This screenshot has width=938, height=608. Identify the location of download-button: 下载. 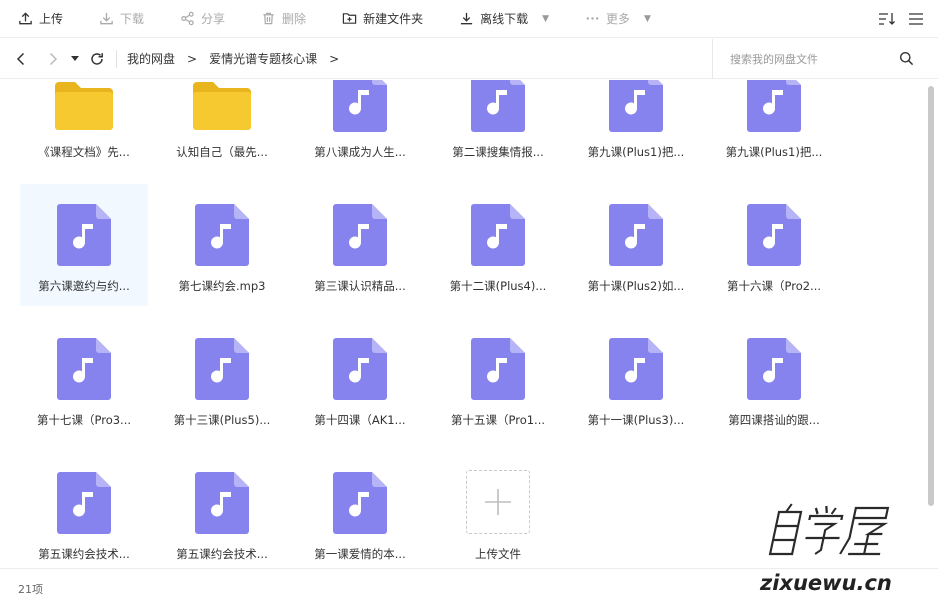
(121, 19).